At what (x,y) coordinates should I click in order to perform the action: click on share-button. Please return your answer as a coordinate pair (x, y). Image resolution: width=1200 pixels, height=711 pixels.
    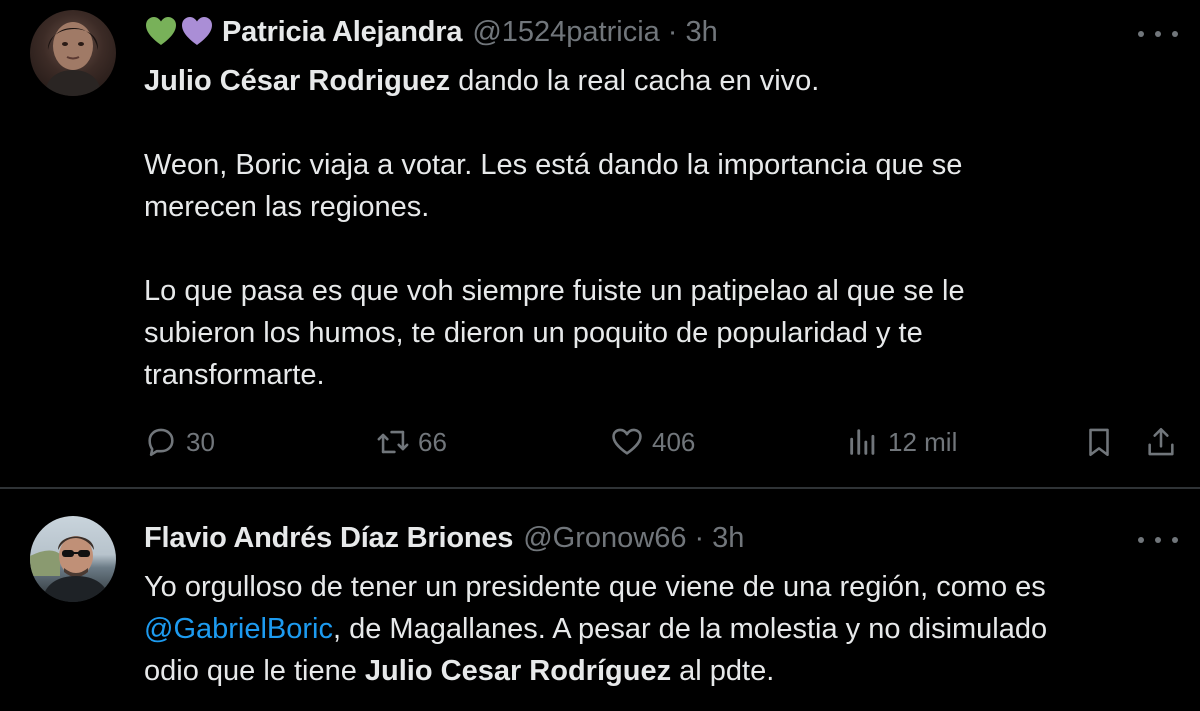
    Looking at the image, I should click on (1161, 442).